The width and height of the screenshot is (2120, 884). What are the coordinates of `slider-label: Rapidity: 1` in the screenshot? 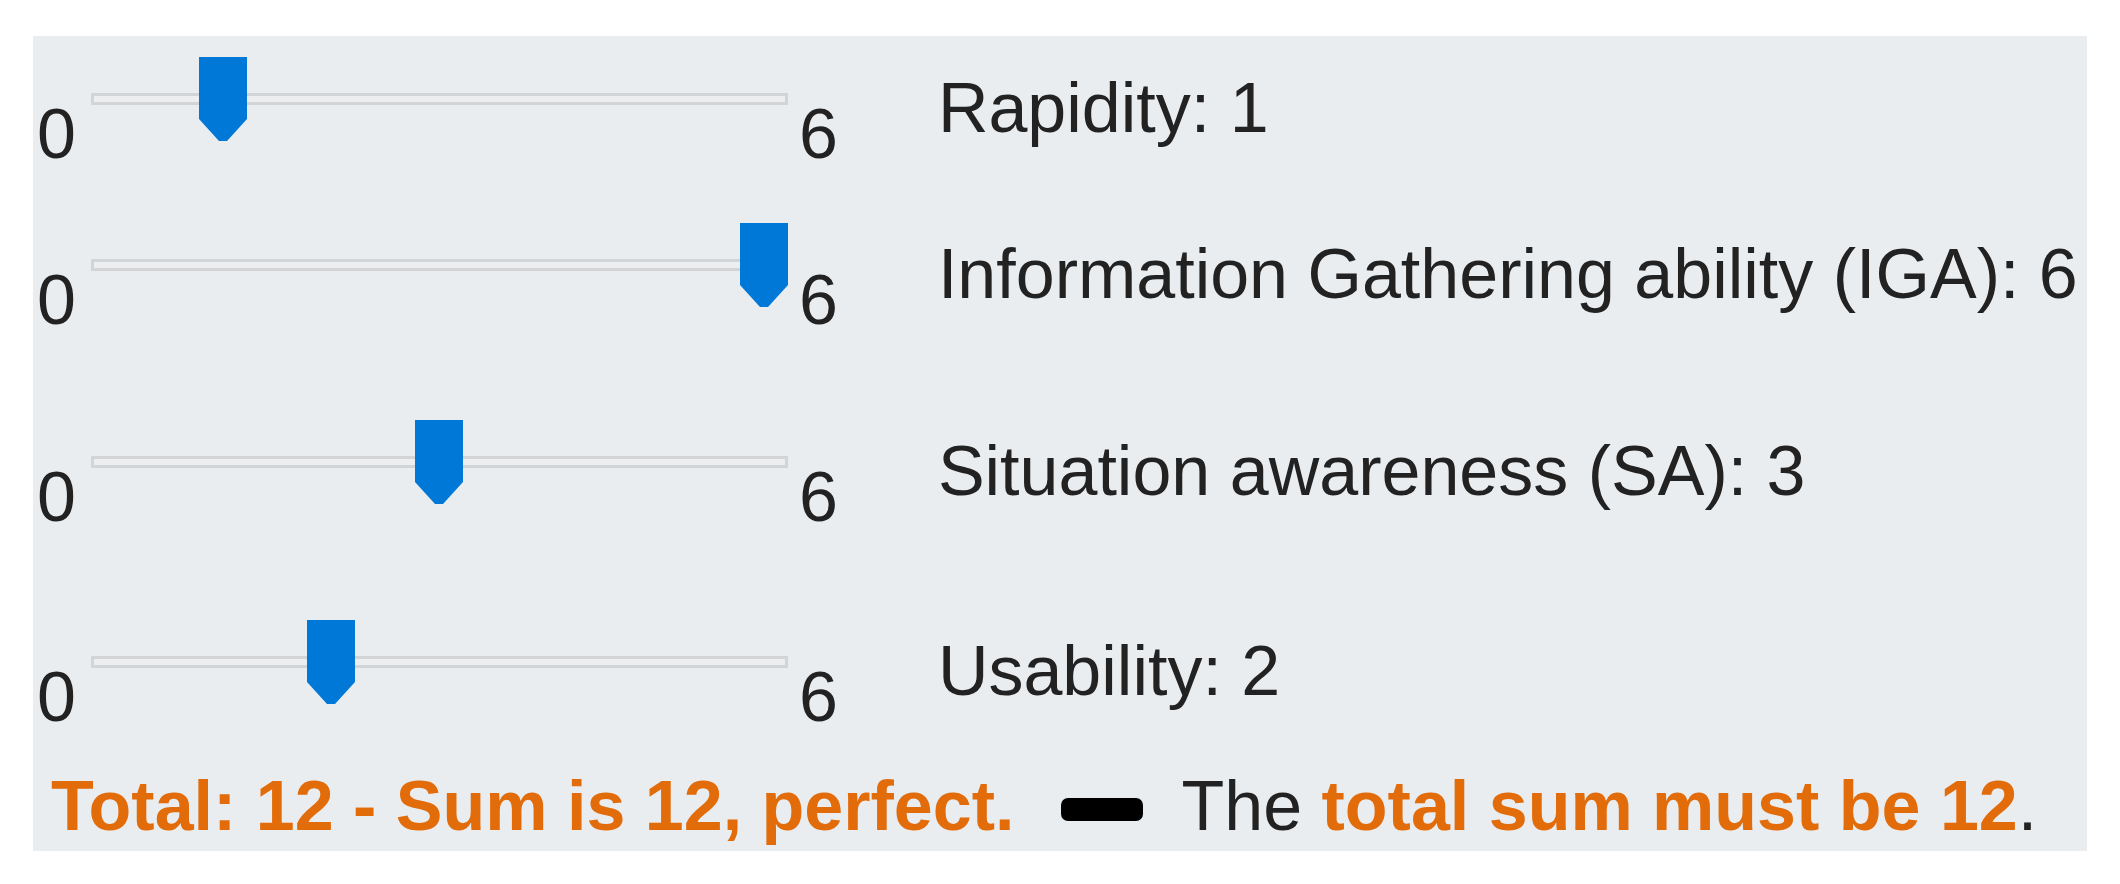 It's located at (1103, 108).